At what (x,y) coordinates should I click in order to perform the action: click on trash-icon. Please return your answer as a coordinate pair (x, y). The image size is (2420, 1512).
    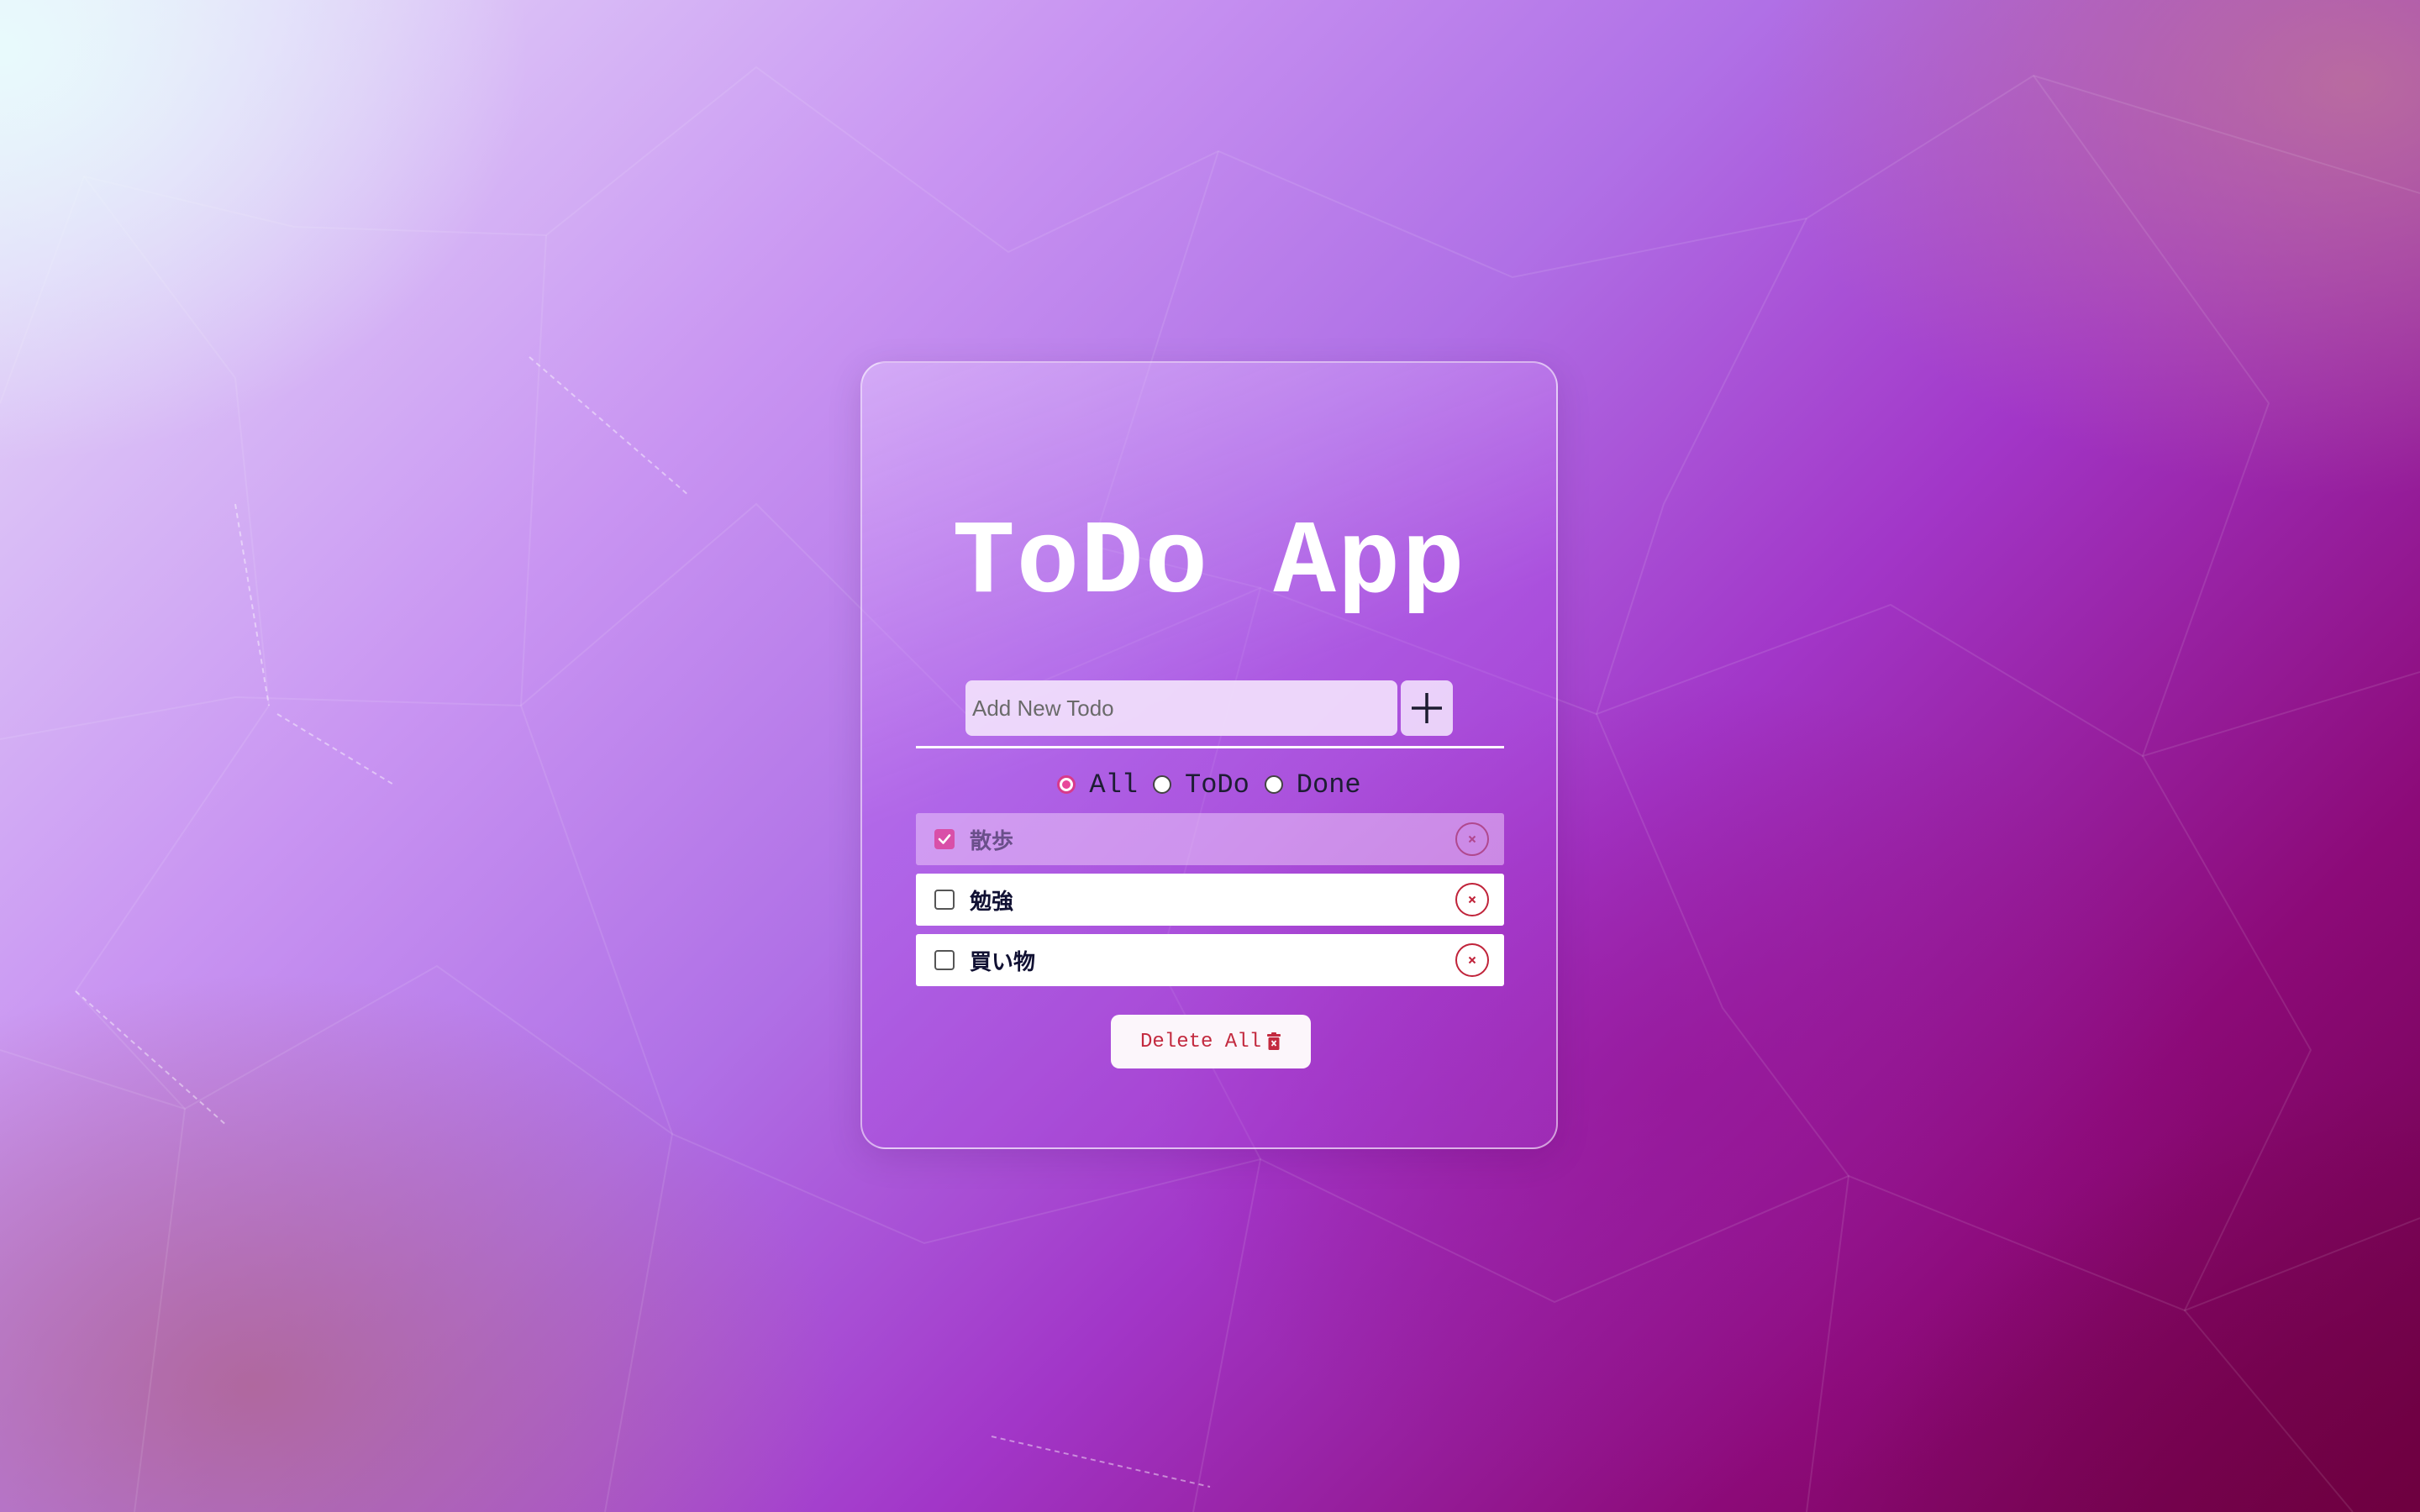
    Looking at the image, I should click on (1274, 1041).